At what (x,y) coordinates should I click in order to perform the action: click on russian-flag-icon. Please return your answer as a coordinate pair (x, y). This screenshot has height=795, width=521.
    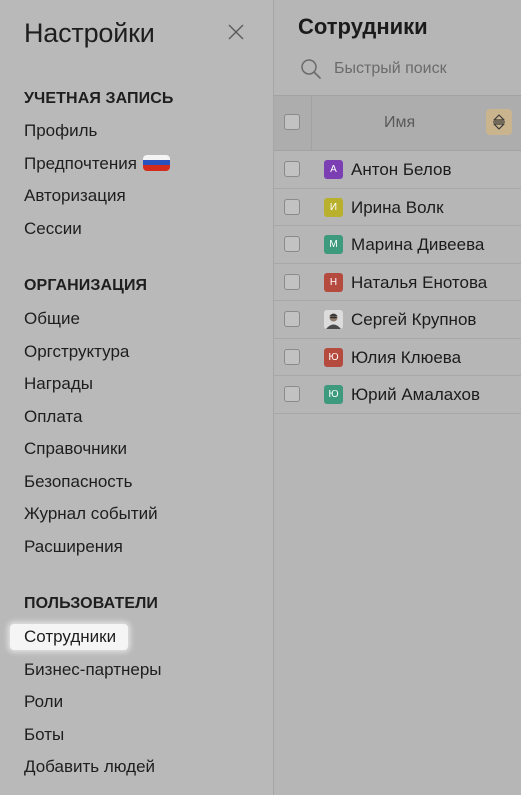
    Looking at the image, I should click on (156, 162).